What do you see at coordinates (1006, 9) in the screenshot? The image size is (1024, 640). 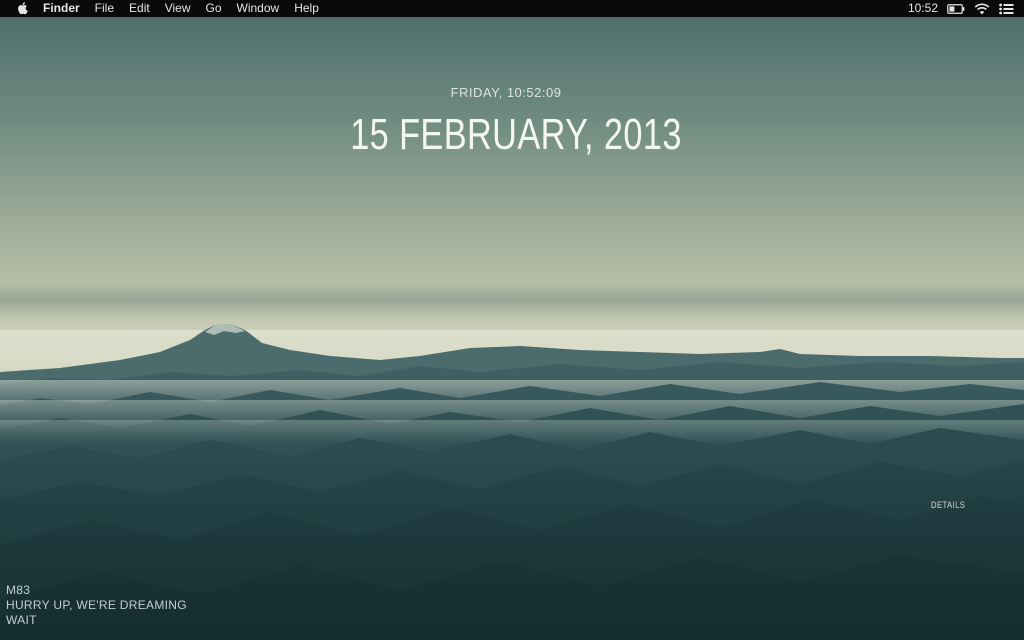 I see `notification-center-icon` at bounding box center [1006, 9].